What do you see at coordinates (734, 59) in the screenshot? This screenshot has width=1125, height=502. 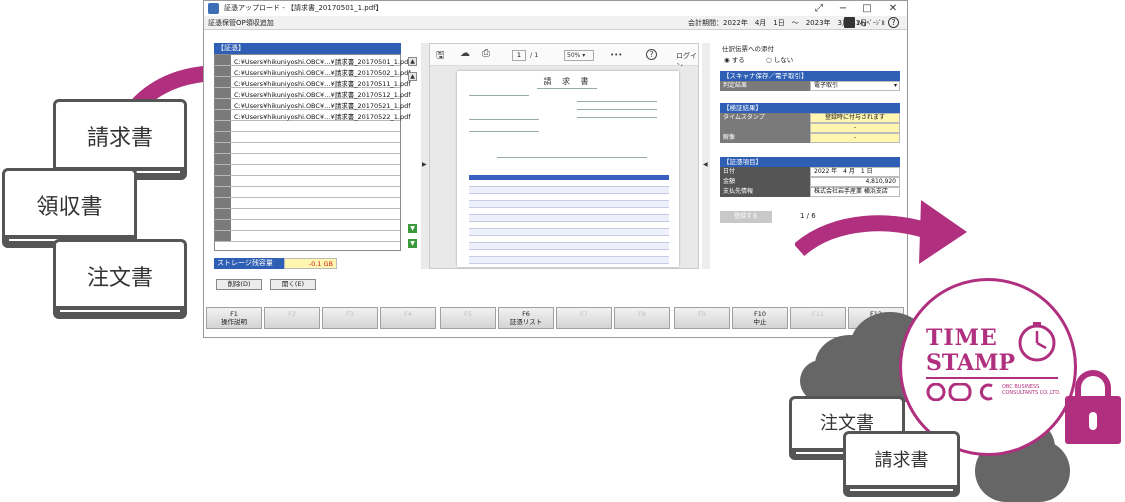 I see `radio-attach-yes: ◉ する` at bounding box center [734, 59].